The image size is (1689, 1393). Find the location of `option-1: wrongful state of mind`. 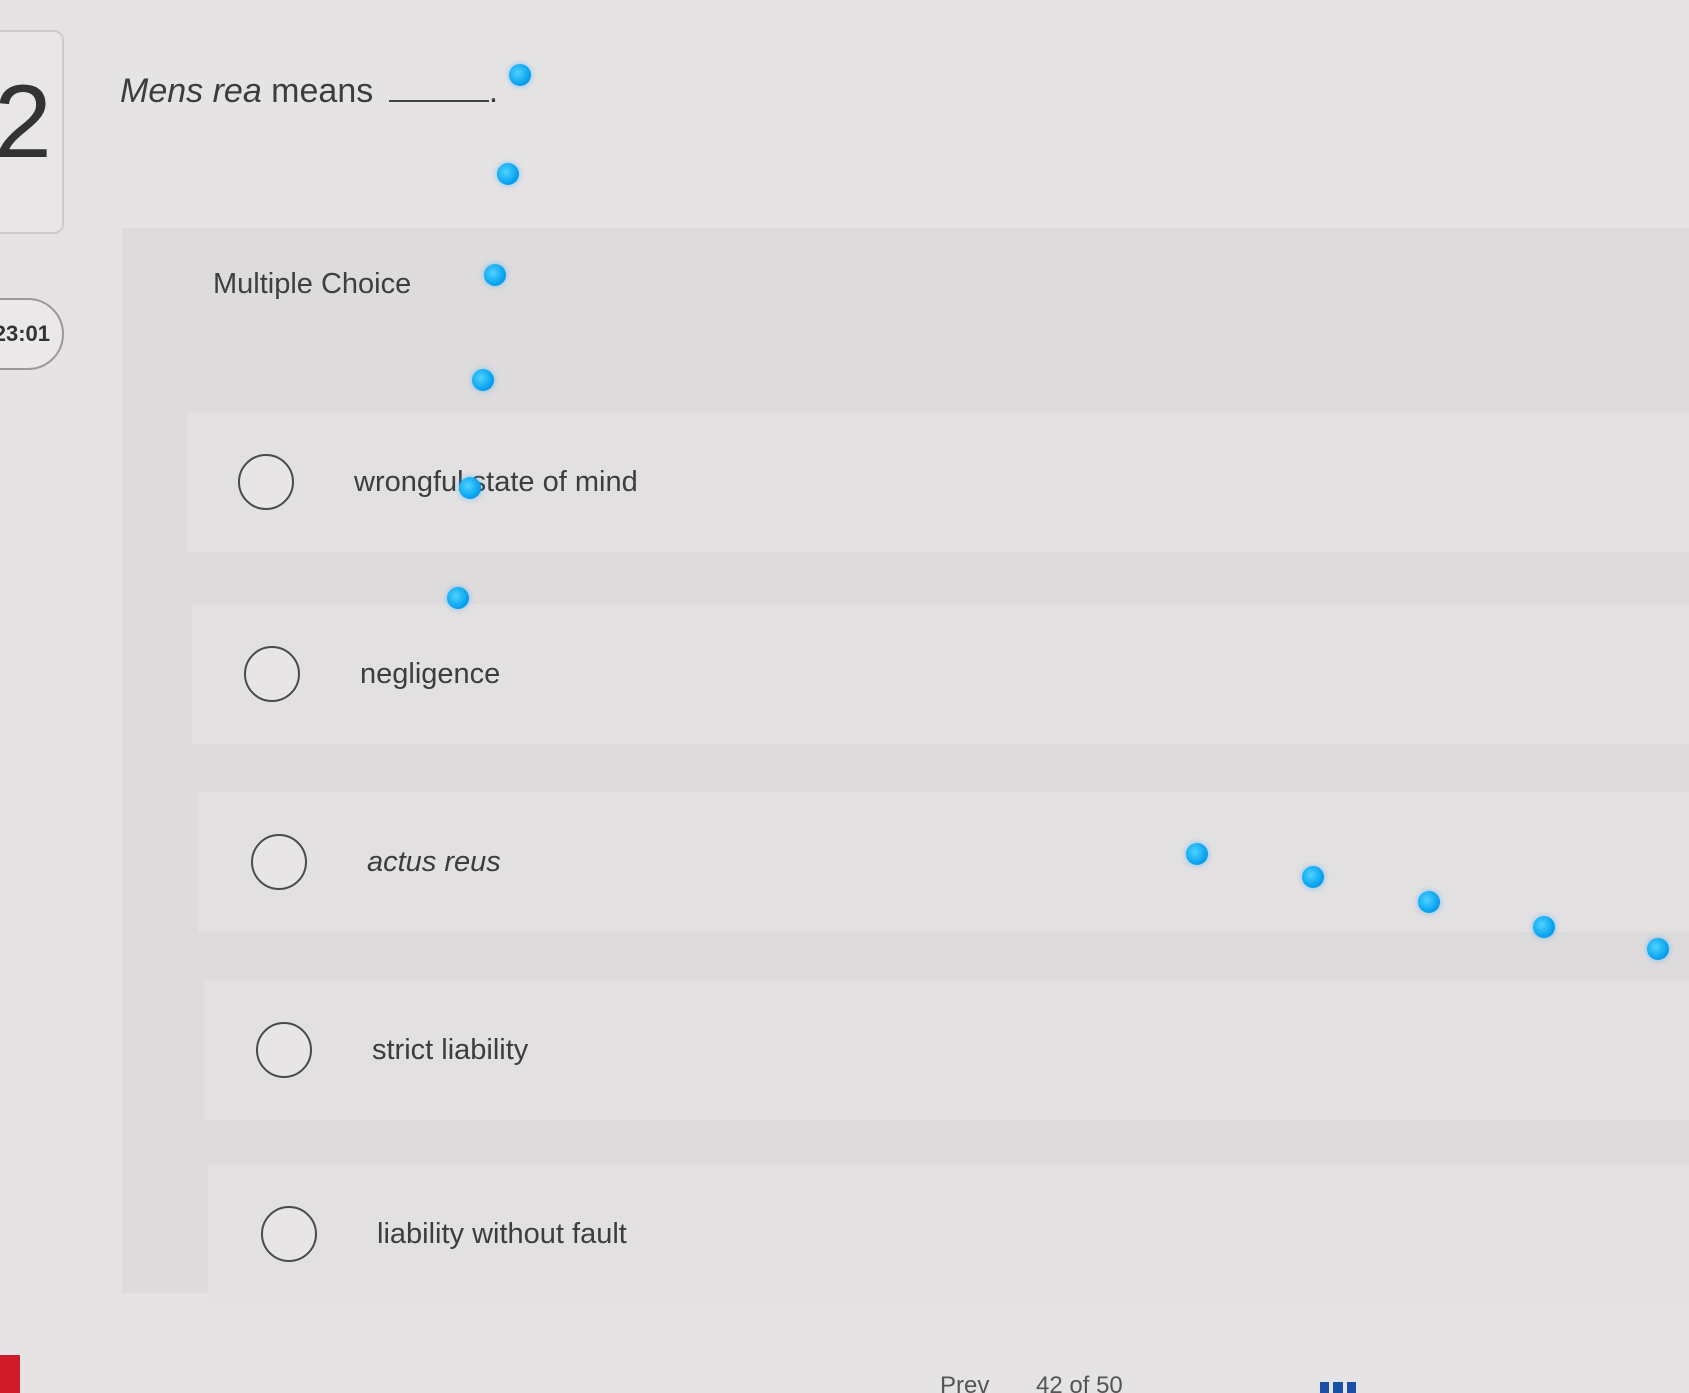

option-1: wrongful state of mind is located at coordinates (938, 482).